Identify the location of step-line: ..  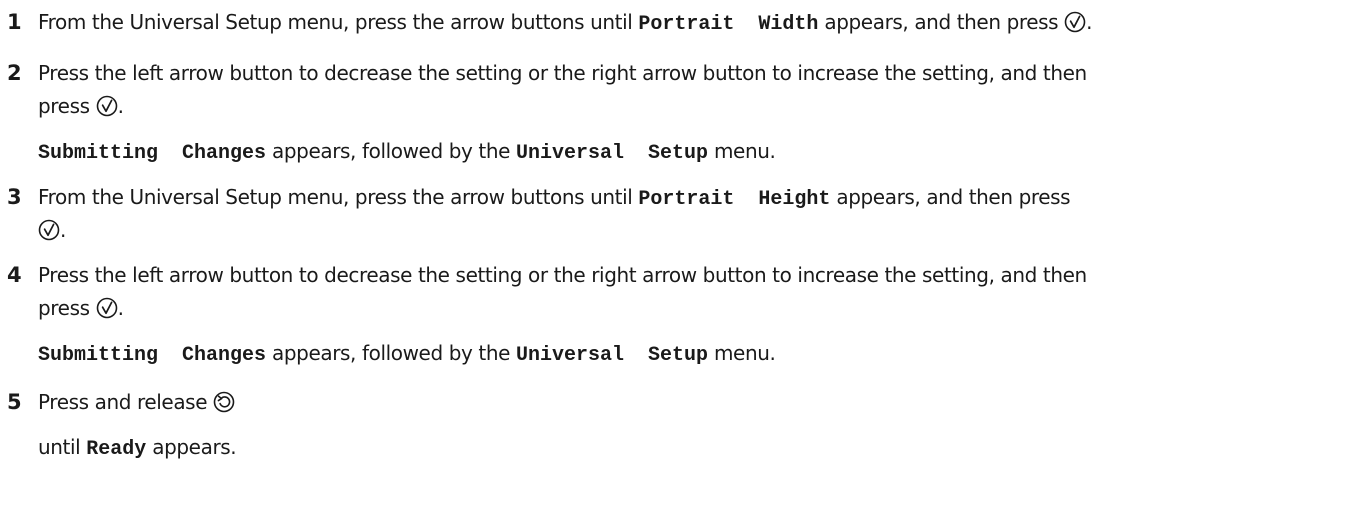
(52, 230).